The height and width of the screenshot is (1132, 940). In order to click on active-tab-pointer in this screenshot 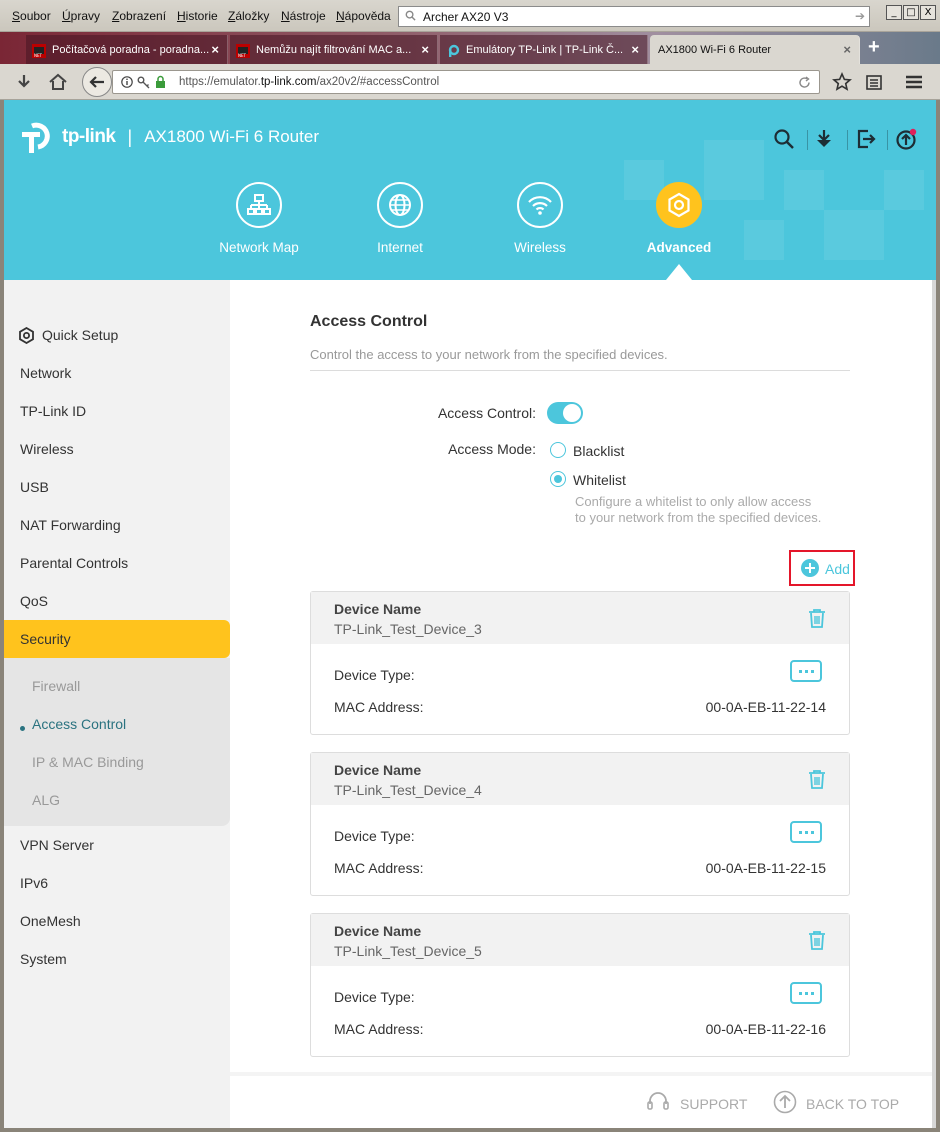, I will do `click(679, 272)`.